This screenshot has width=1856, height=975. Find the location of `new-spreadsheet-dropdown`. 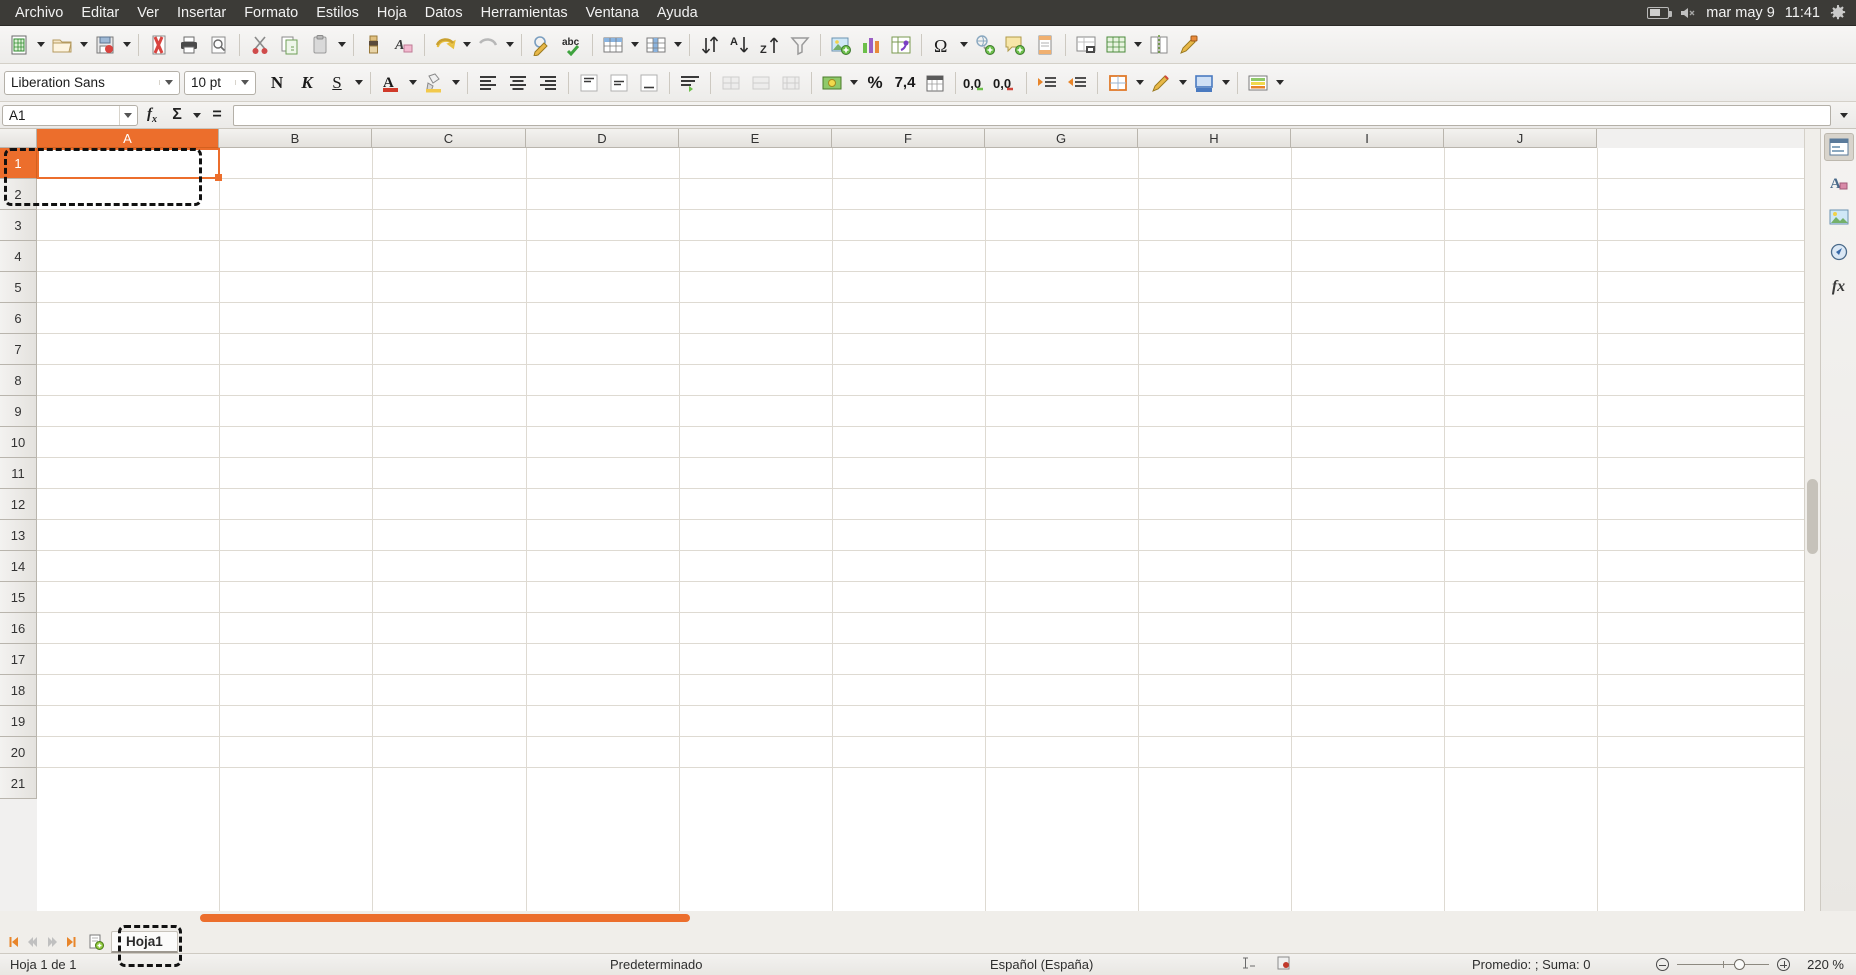

new-spreadsheet-dropdown is located at coordinates (40, 45).